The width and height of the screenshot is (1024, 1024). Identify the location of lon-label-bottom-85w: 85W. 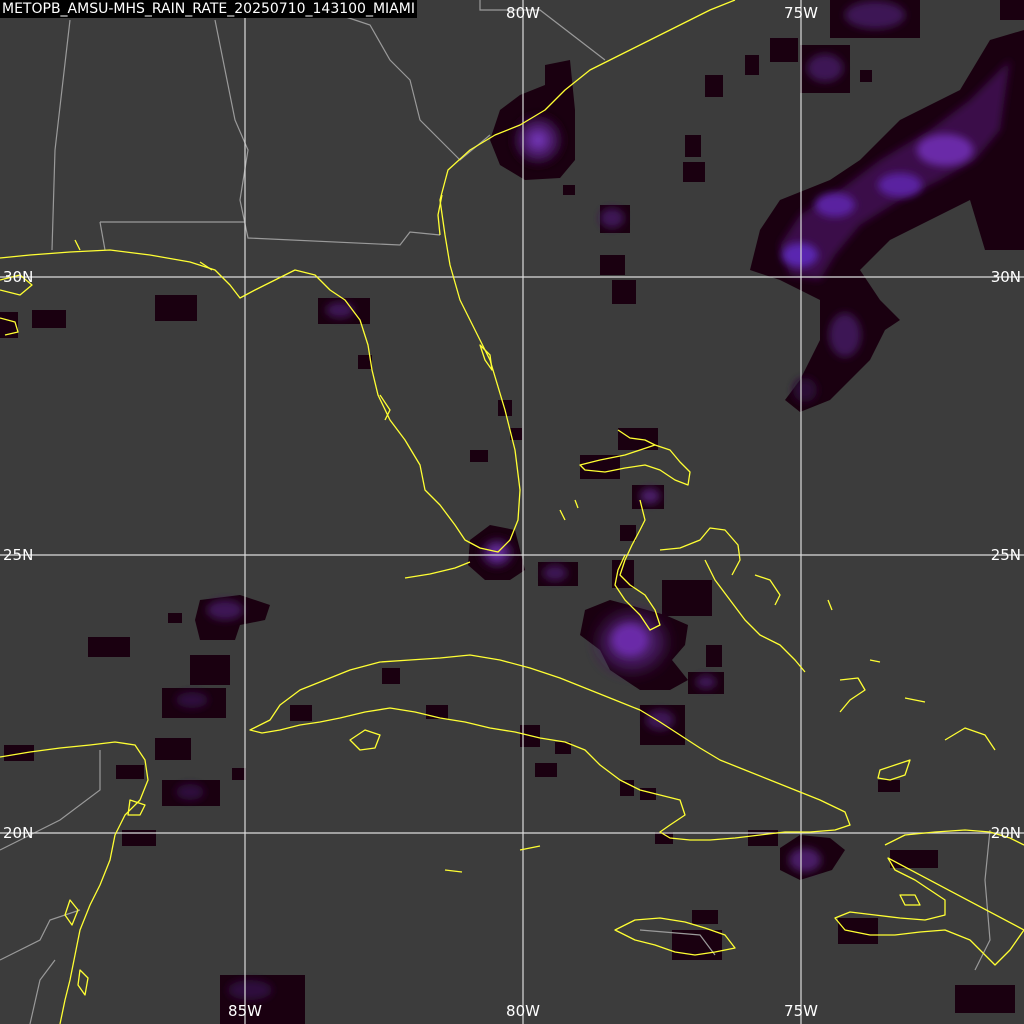
(245, 1011).